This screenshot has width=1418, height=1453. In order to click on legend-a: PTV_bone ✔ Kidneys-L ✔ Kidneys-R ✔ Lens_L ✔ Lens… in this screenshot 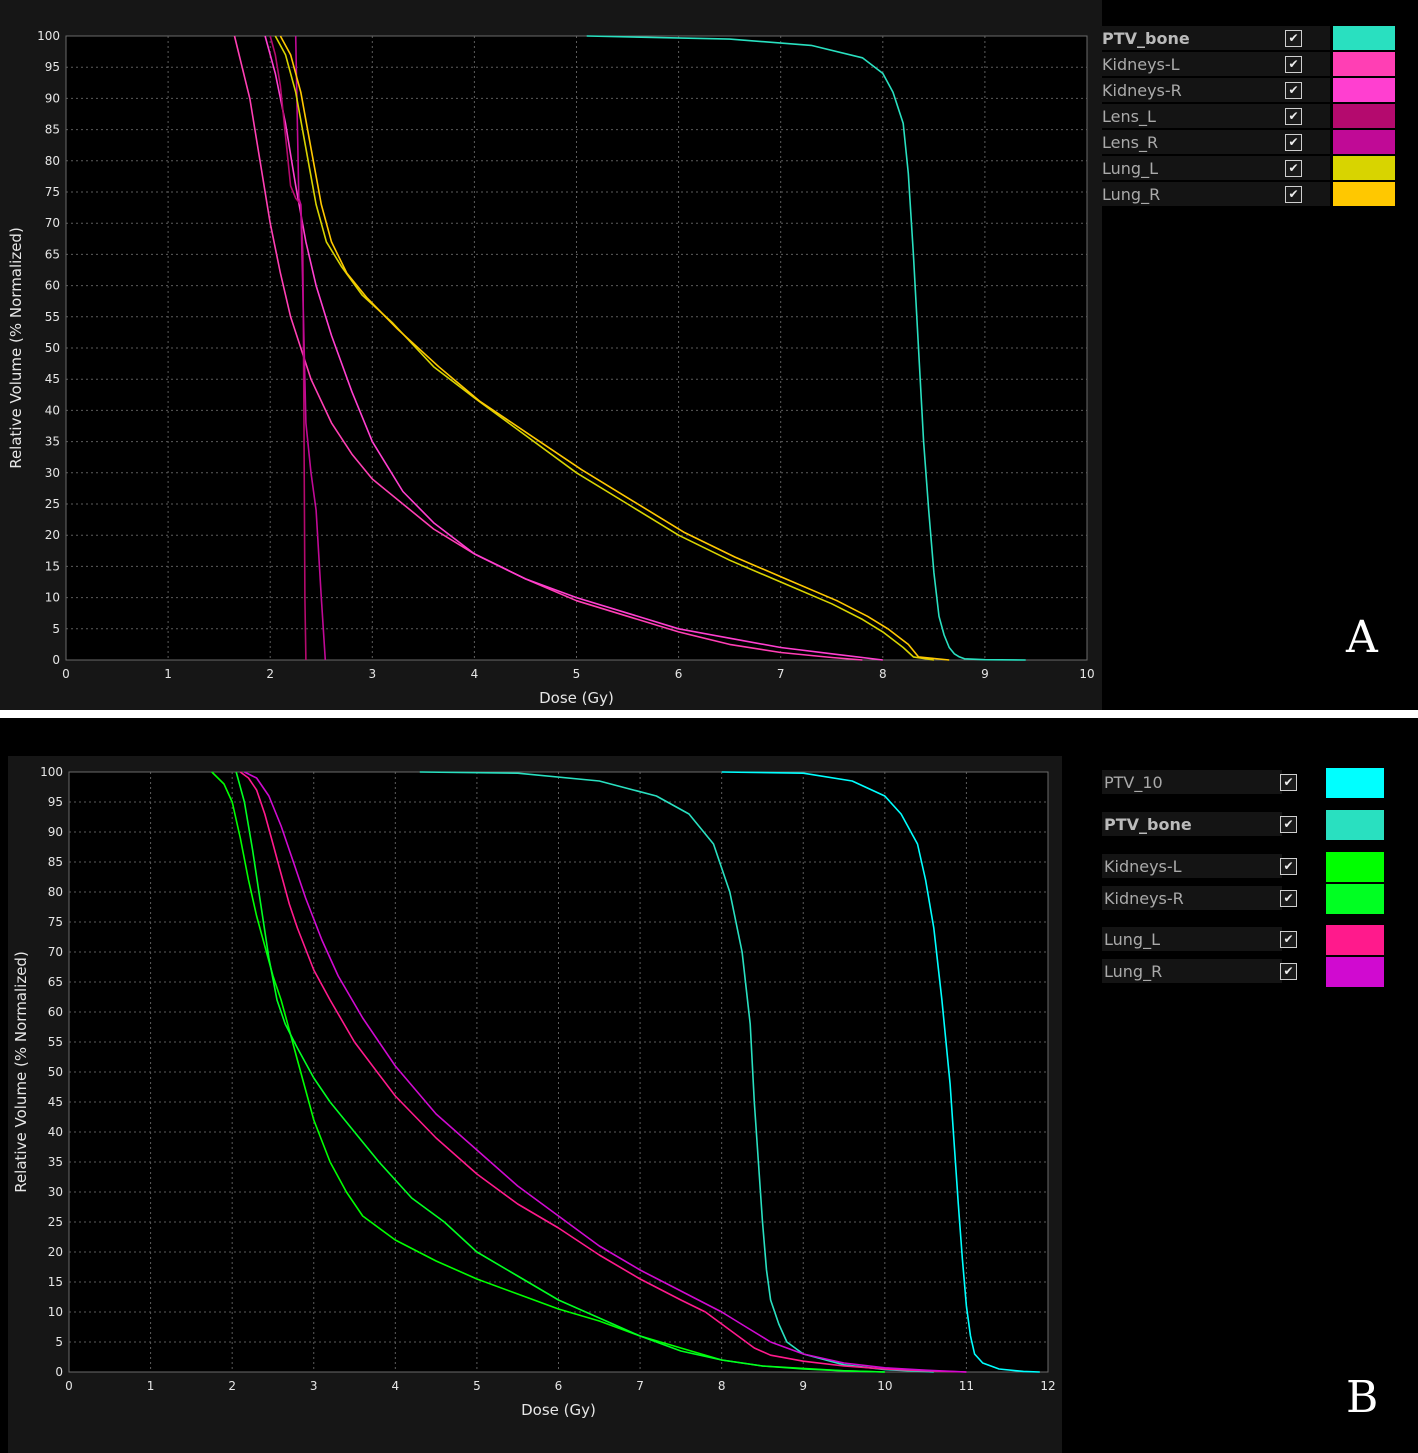, I will do `click(1250, 121)`.